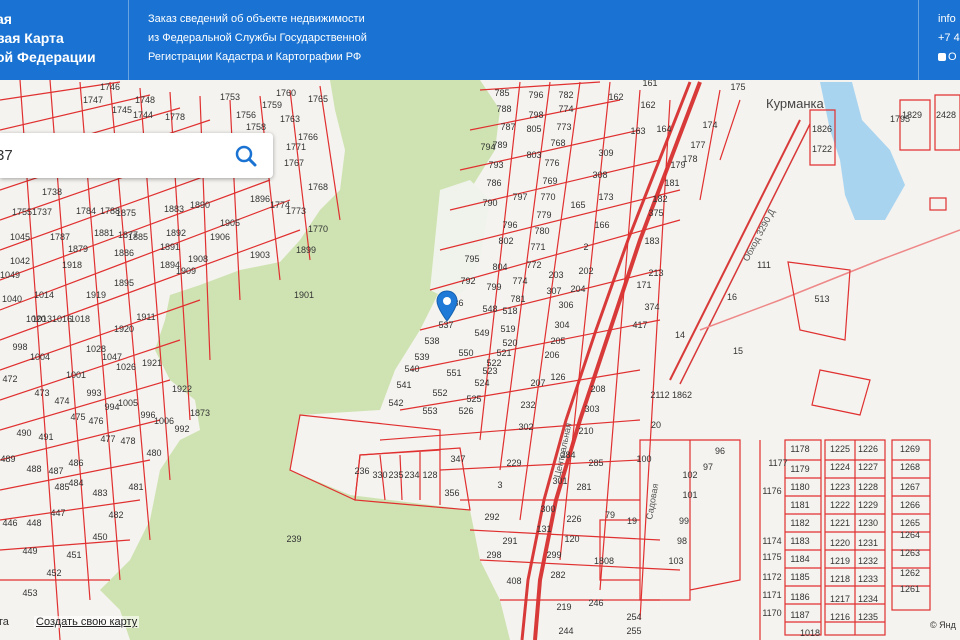 The width and height of the screenshot is (960, 640). What do you see at coordinates (677, 165) in the screenshot?
I see `parcel-number: 179` at bounding box center [677, 165].